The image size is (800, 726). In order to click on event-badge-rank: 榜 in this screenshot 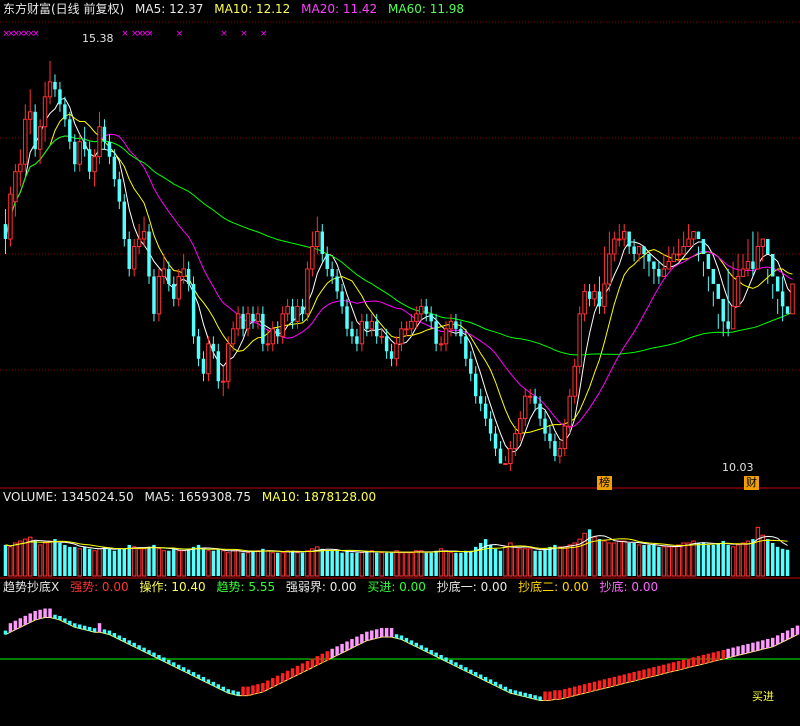, I will do `click(604, 483)`.